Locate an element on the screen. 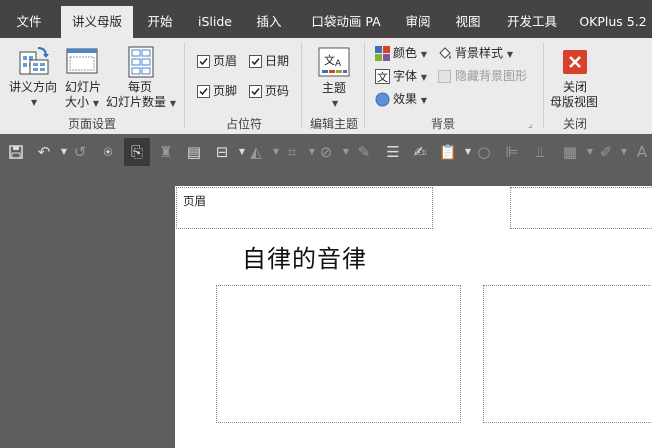  pen-icon: ✐ is located at coordinates (606, 152).